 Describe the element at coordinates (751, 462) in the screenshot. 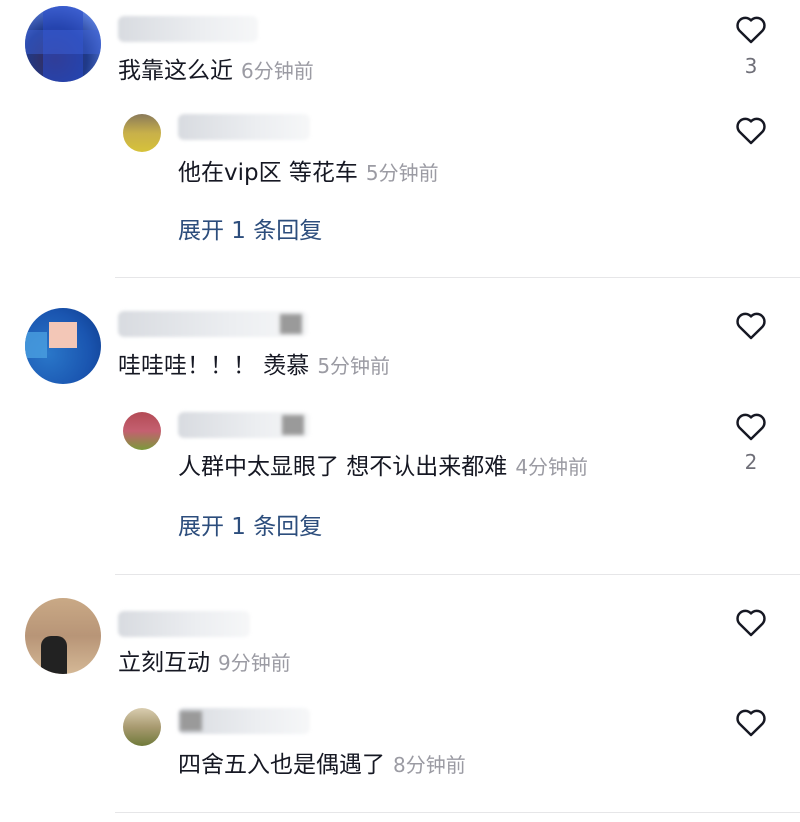

I see `like-count: 2` at that location.